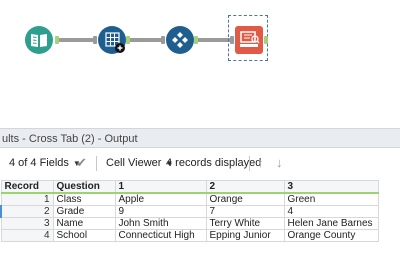  I want to click on cross-tab-tool, so click(112, 40).